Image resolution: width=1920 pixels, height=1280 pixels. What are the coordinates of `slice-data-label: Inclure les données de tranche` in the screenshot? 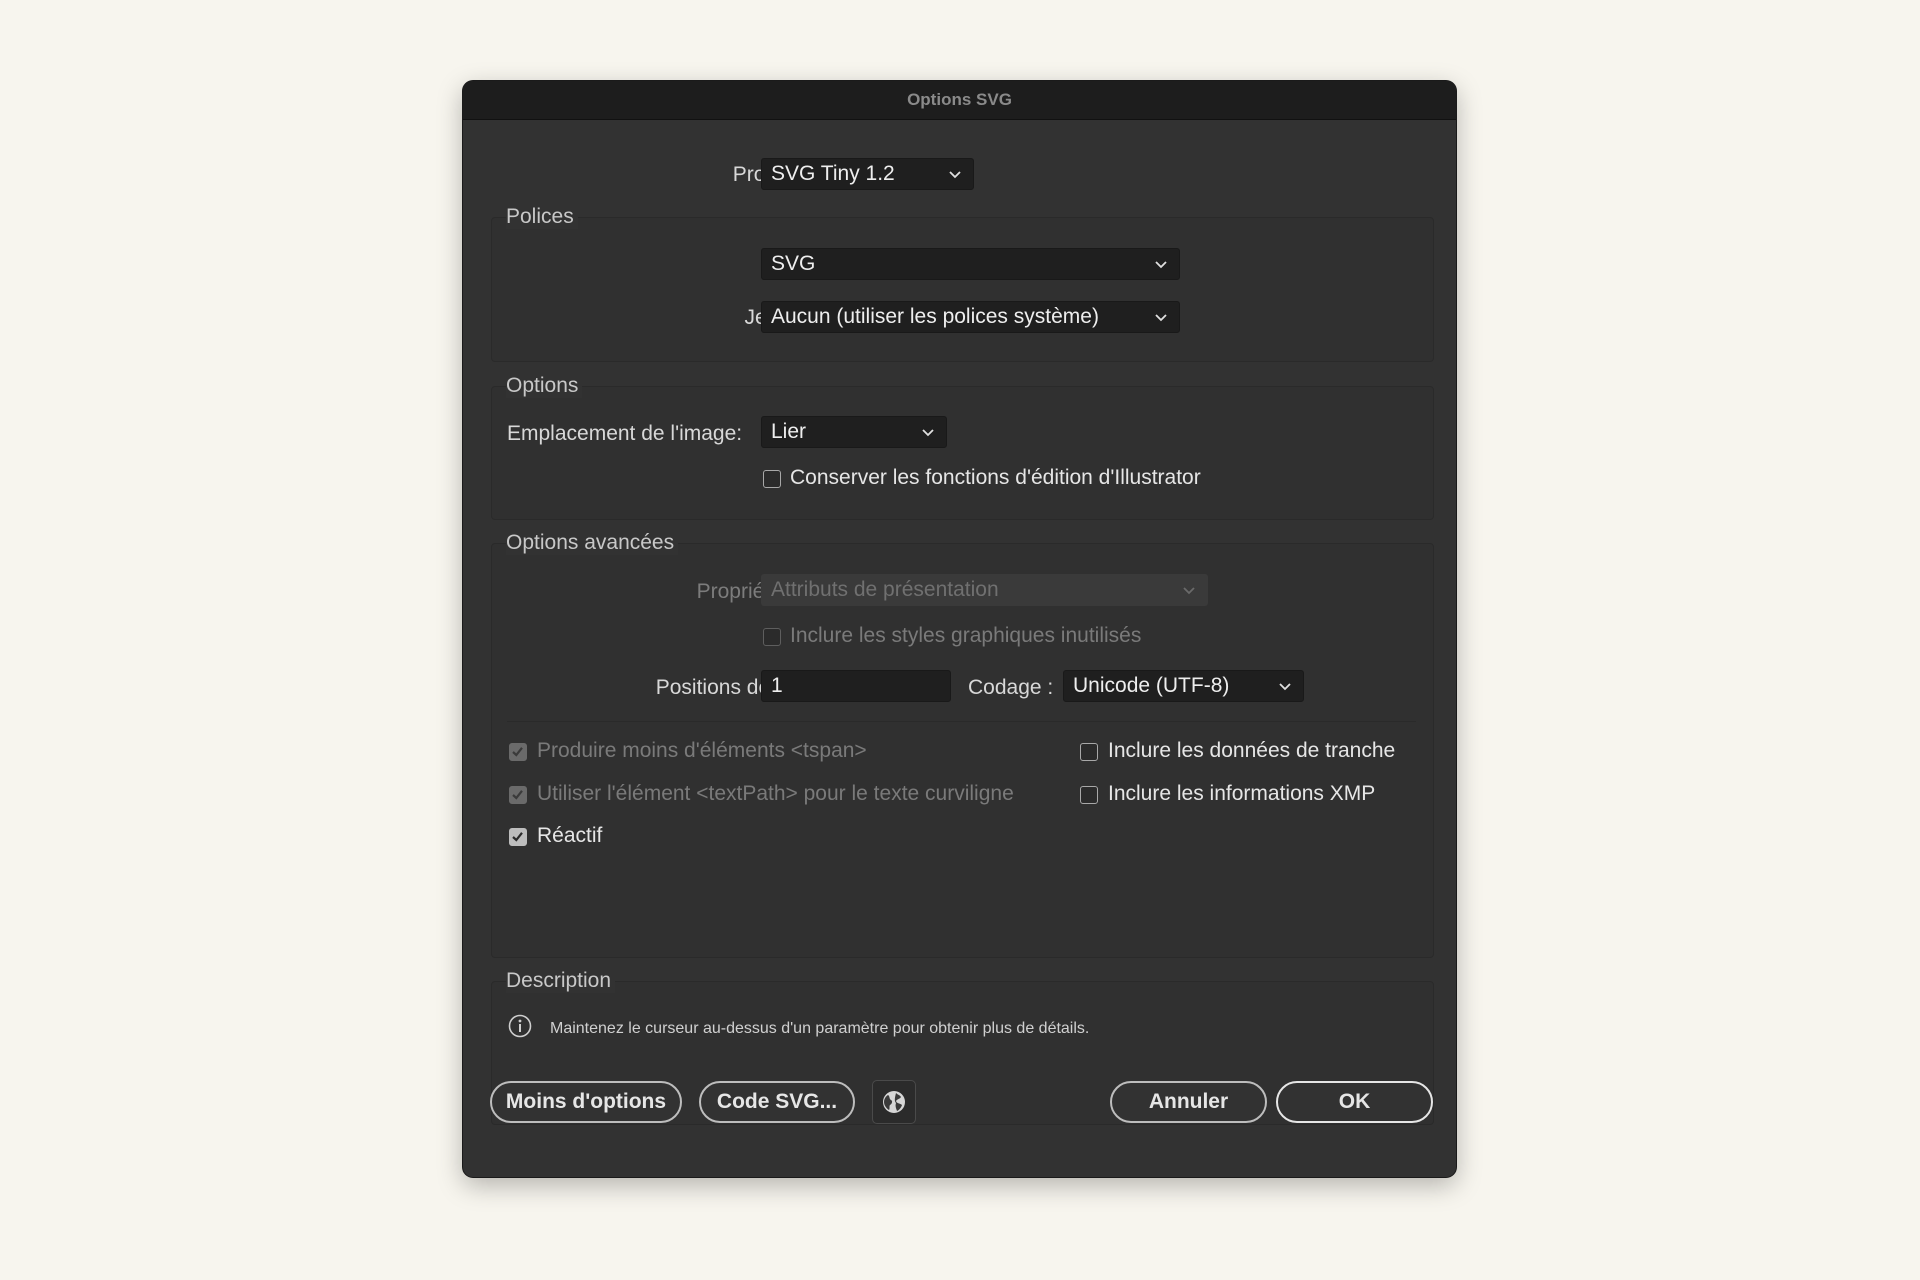 It's located at (1252, 750).